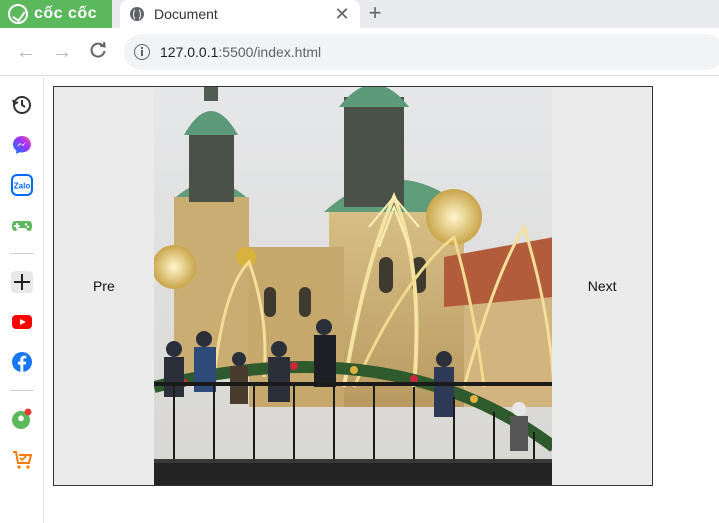 Image resolution: width=719 pixels, height=523 pixels. I want to click on reload-button, so click(98, 52).